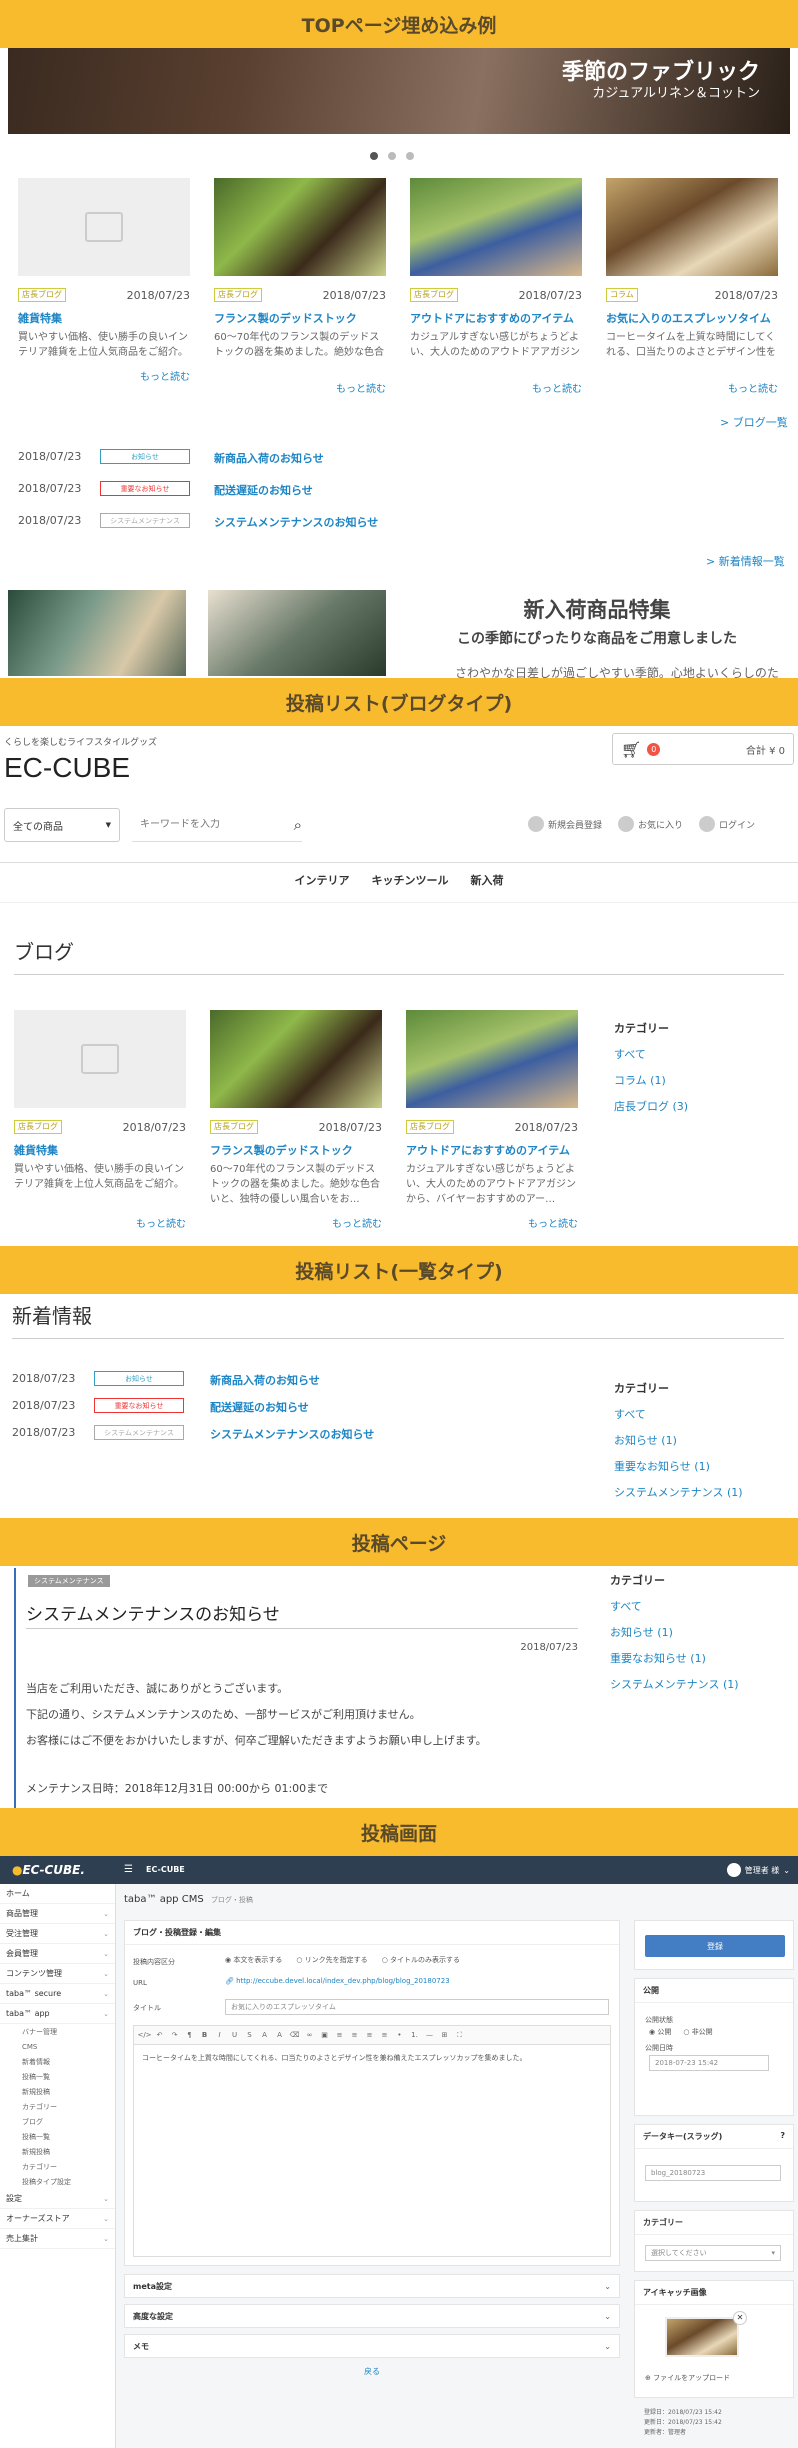 The height and width of the screenshot is (2448, 798). What do you see at coordinates (298, 825) in the screenshot?
I see `search-icon: ⌕` at bounding box center [298, 825].